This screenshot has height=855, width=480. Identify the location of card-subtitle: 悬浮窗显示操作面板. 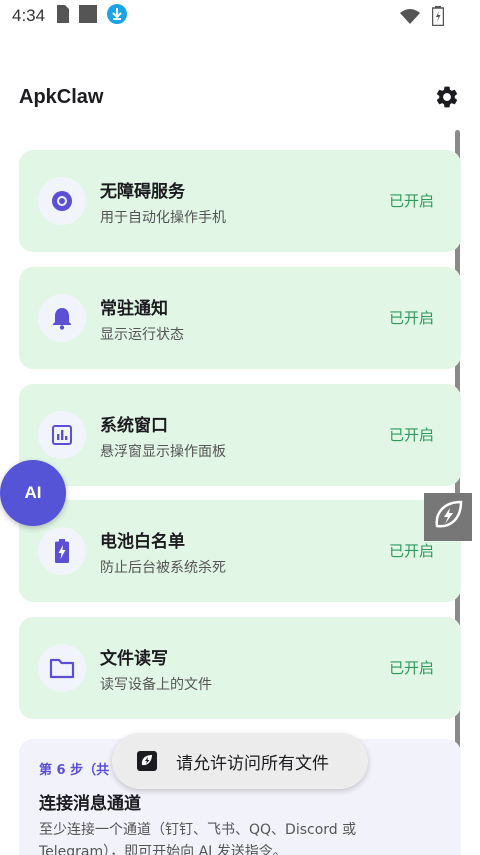
(163, 452).